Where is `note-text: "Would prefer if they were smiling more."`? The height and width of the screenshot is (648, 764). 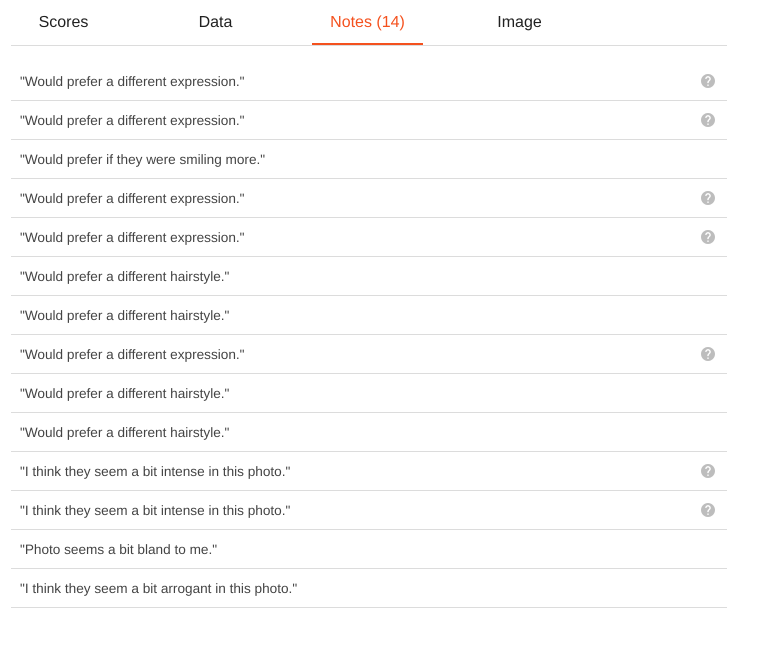 note-text: "Would prefer if they were smiling more." is located at coordinates (143, 159).